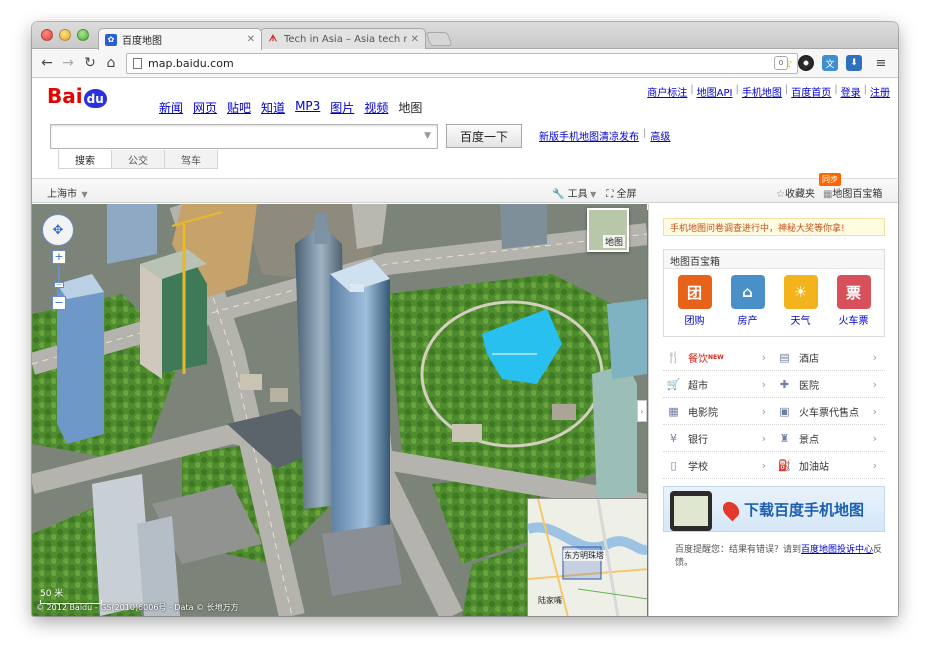 The image size is (930, 647). I want to click on nav-zhidao: 知道, so click(273, 107).